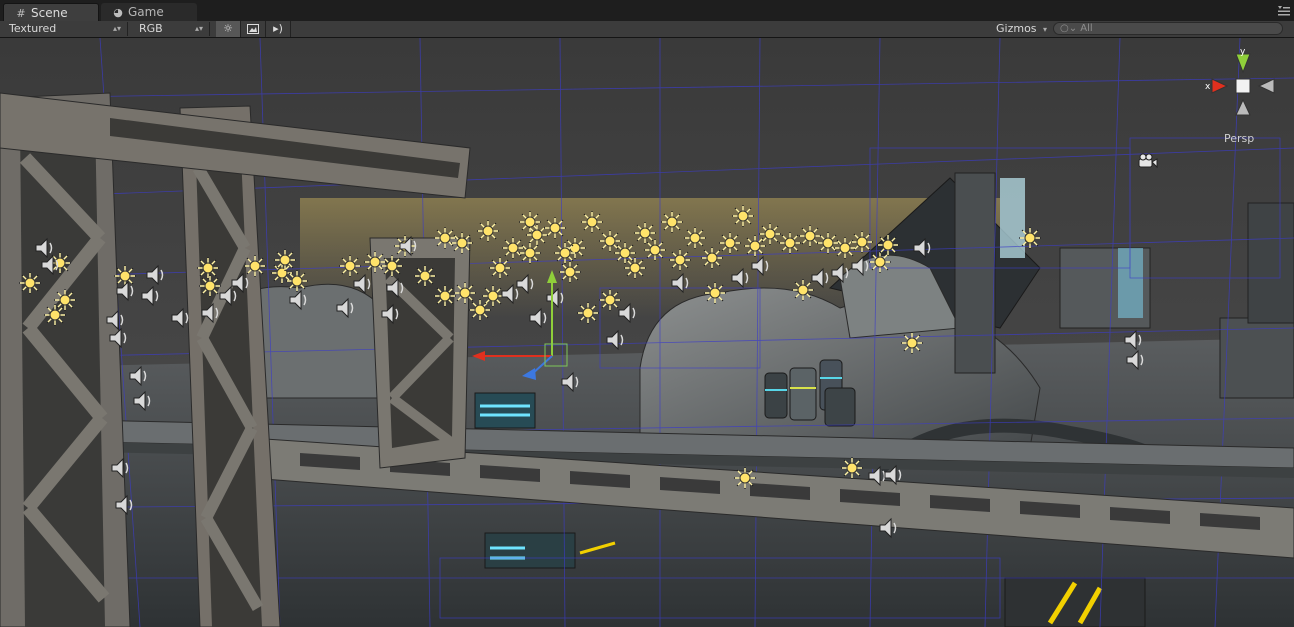 Image resolution: width=1294 pixels, height=627 pixels. What do you see at coordinates (151, 28) in the screenshot?
I see `channel-value: RGB` at bounding box center [151, 28].